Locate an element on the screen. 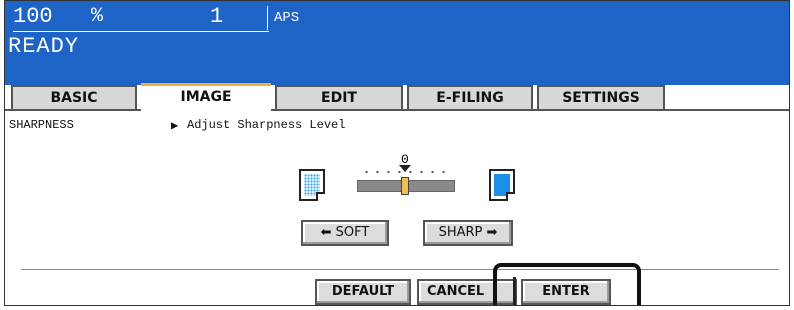 This screenshot has width=794, height=310. soft-document-icon is located at coordinates (312, 185).